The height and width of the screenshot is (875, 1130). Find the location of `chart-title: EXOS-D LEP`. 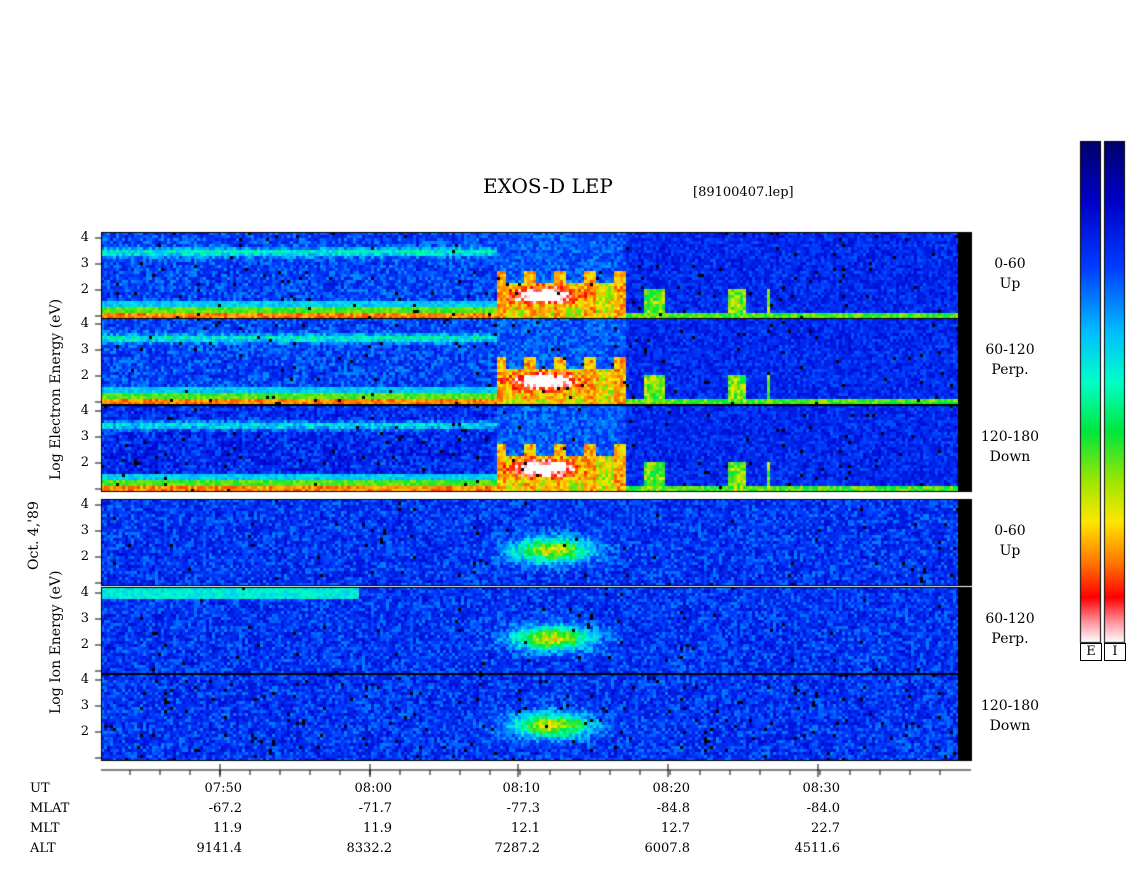

chart-title: EXOS-D LEP is located at coordinates (548, 186).